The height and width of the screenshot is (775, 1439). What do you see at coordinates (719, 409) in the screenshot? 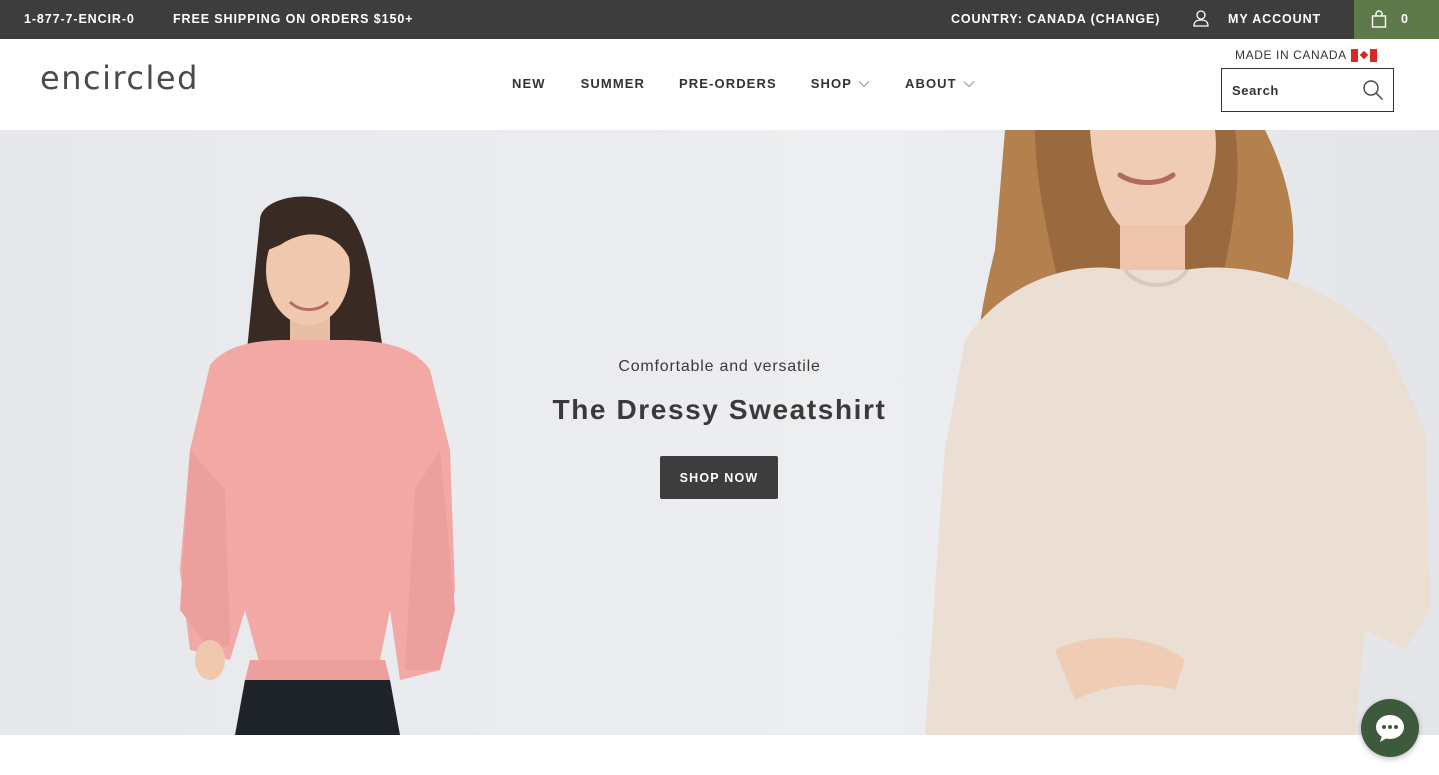
I see `hero-title: The Dressy Sweatshirt` at bounding box center [719, 409].